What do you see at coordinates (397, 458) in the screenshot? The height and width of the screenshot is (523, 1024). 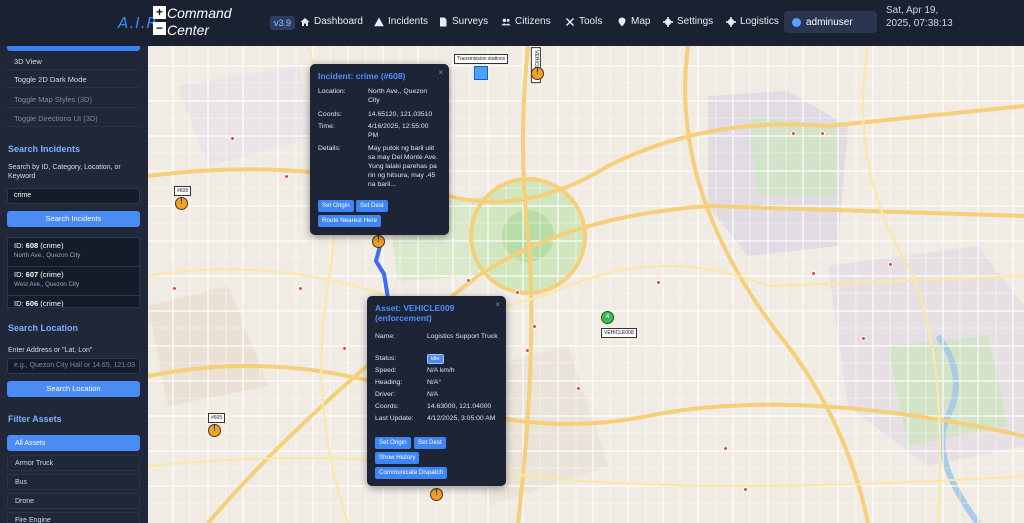 I see `show-history-button: Show History` at bounding box center [397, 458].